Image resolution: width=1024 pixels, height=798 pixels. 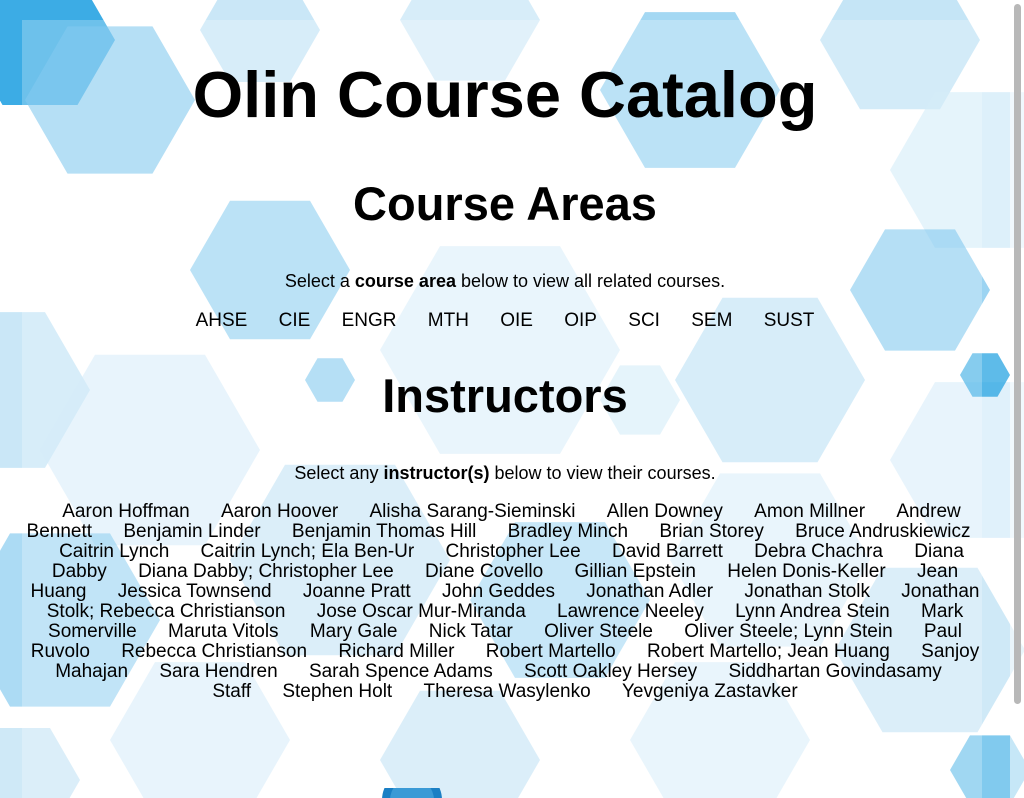 I want to click on olin-logo-icon, so click(x=412, y=793).